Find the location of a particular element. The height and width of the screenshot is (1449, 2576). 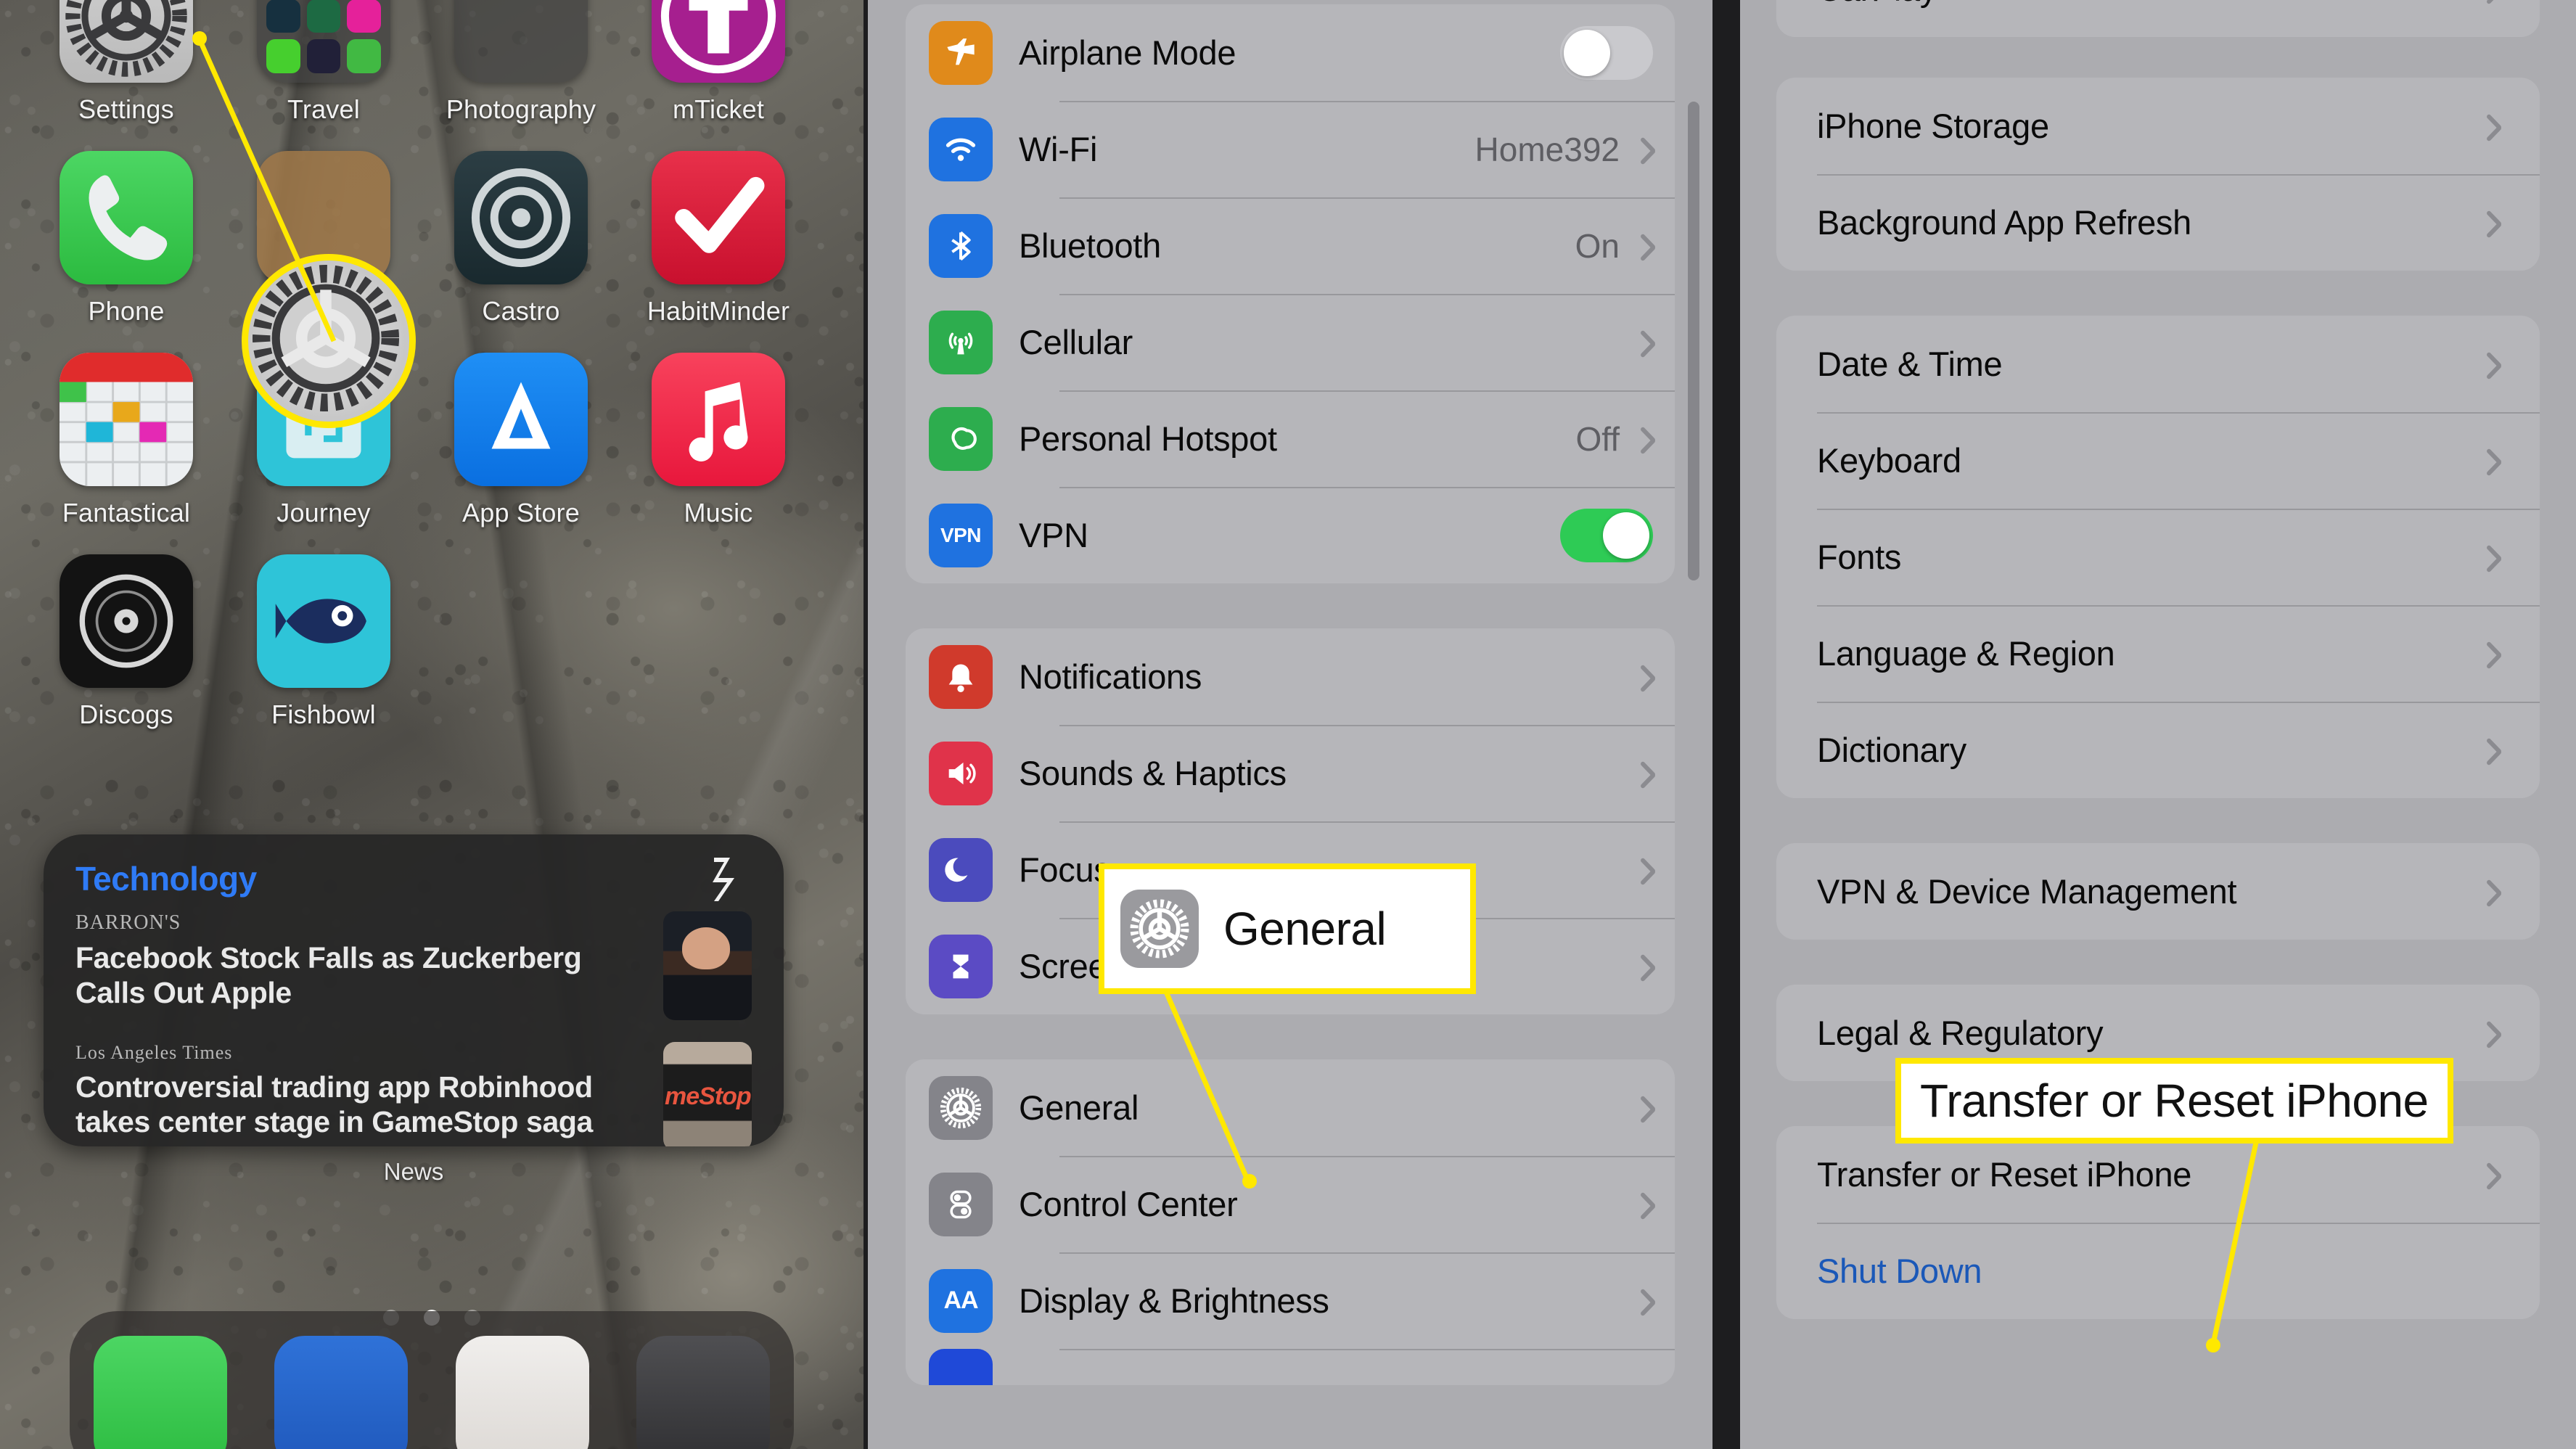

settings-row-label: General is located at coordinates (1079, 1107).